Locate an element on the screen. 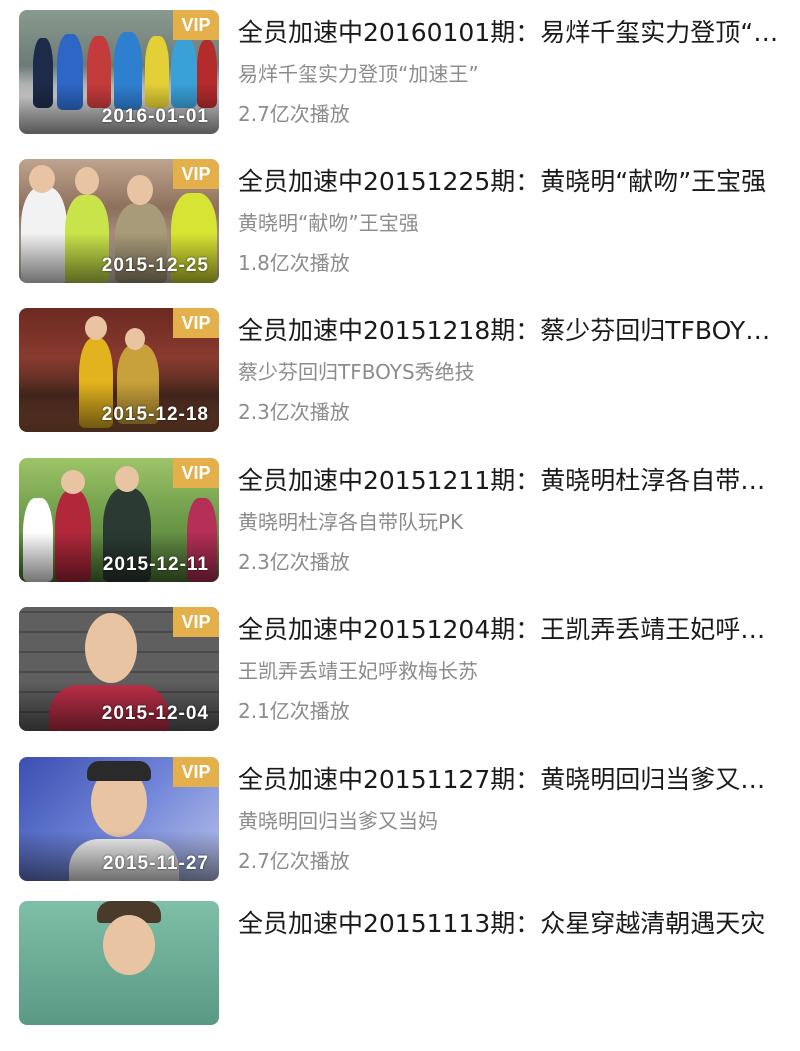 Image resolution: width=800 pixels, height=1051 pixels. video-subtitle: 易烊千玺实力登顶“加速王” is located at coordinates (358, 74).